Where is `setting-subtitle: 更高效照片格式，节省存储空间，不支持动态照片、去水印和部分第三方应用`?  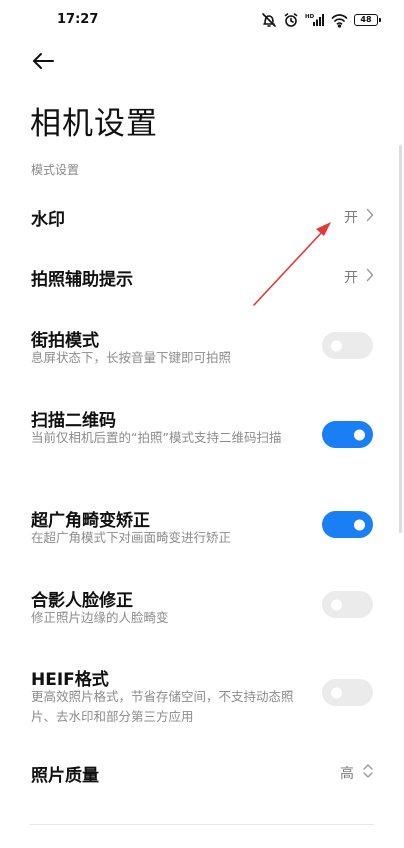
setting-subtitle: 更高效照片格式，节省存储空间，不支持动态照片、去水印和部分第三方应用 is located at coordinates (162, 706).